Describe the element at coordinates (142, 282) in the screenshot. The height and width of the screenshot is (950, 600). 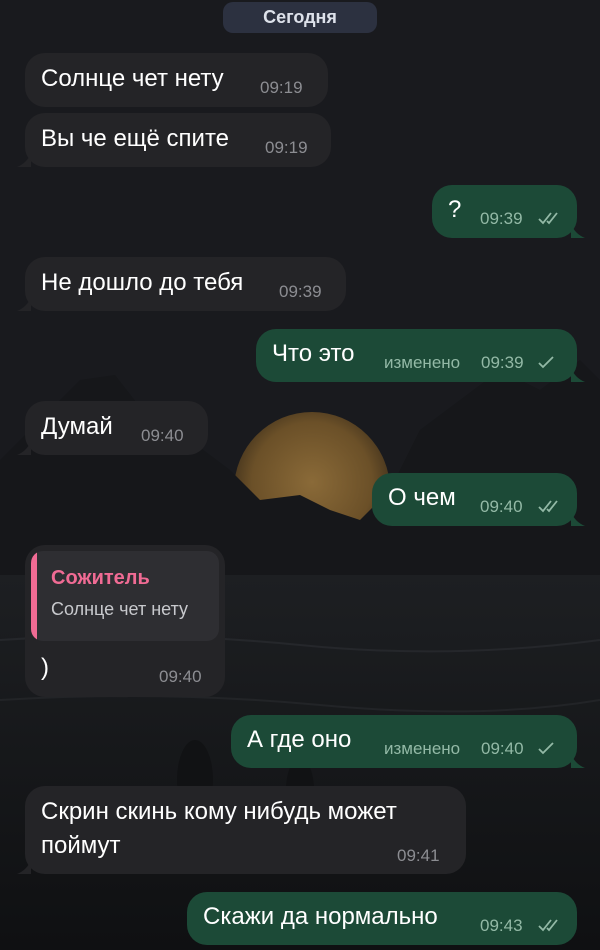
I see `message-text: Не дошло до тебя` at that location.